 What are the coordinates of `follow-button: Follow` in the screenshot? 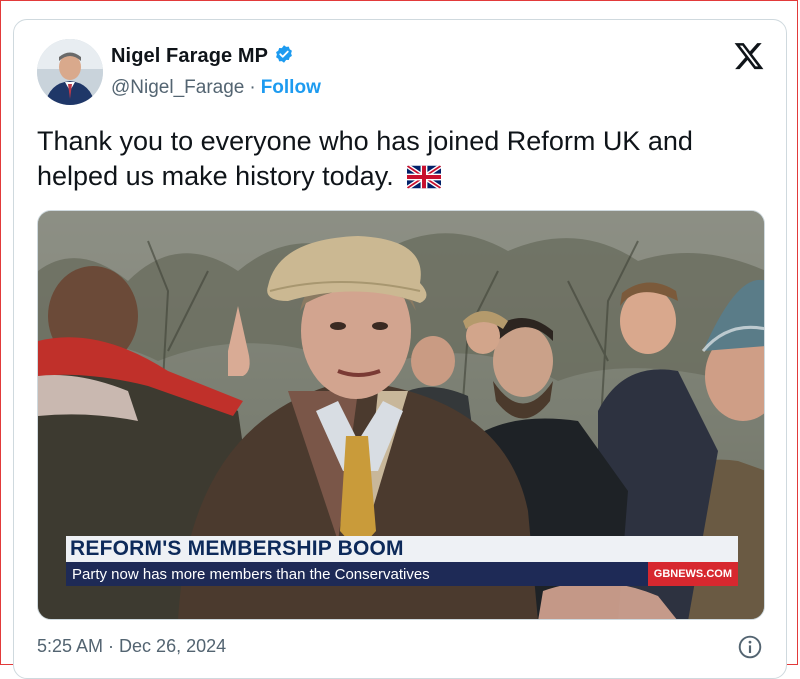 It's located at (291, 88).